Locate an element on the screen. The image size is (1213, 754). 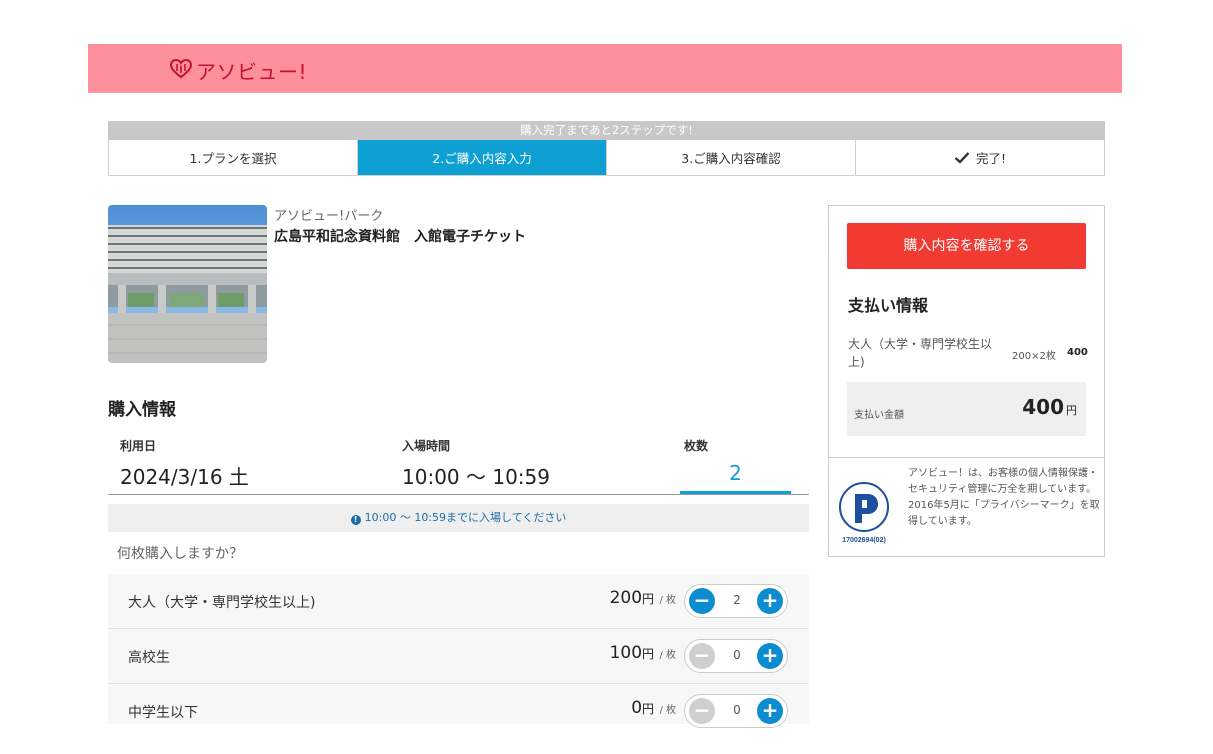
panel-divider is located at coordinates (966, 457).